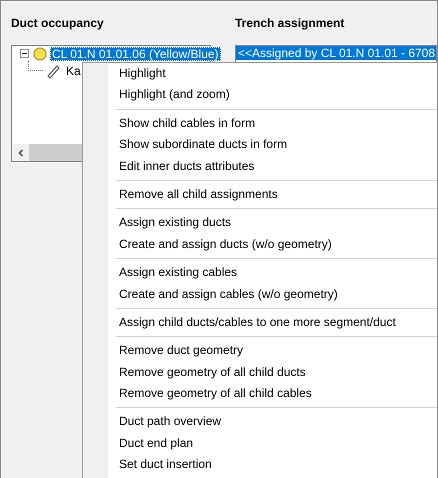  What do you see at coordinates (58, 23) in the screenshot?
I see `panel-title: Duct occupancy` at bounding box center [58, 23].